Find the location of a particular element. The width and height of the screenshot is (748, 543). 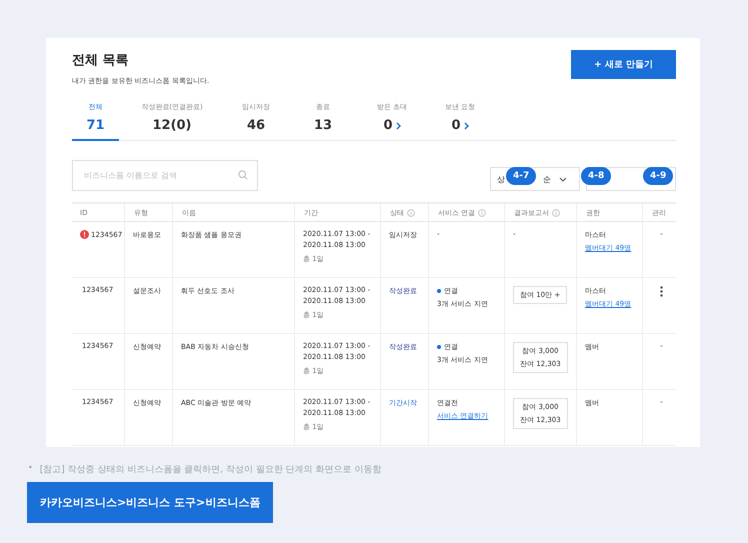

more-menu-icon is located at coordinates (661, 291).